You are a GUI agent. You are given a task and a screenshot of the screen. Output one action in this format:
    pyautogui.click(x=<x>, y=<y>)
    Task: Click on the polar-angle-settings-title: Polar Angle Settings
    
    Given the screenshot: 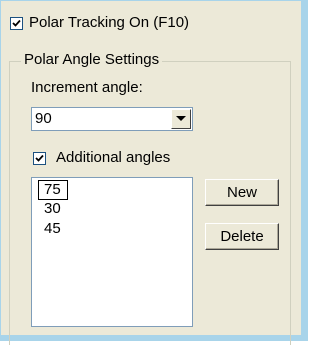 What is the action you would take?
    pyautogui.click(x=92, y=60)
    